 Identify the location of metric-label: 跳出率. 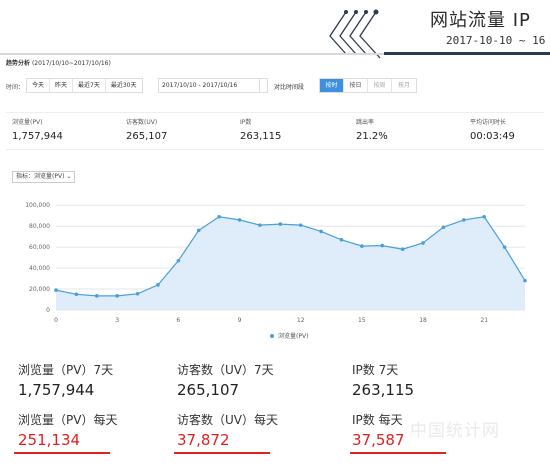
(365, 122).